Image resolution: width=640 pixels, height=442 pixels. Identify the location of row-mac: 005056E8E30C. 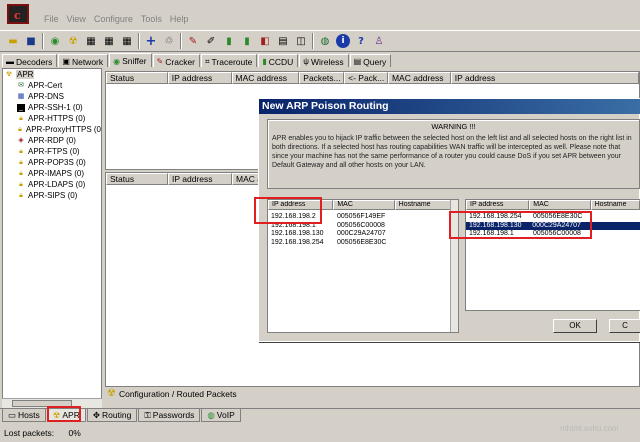
(362, 242).